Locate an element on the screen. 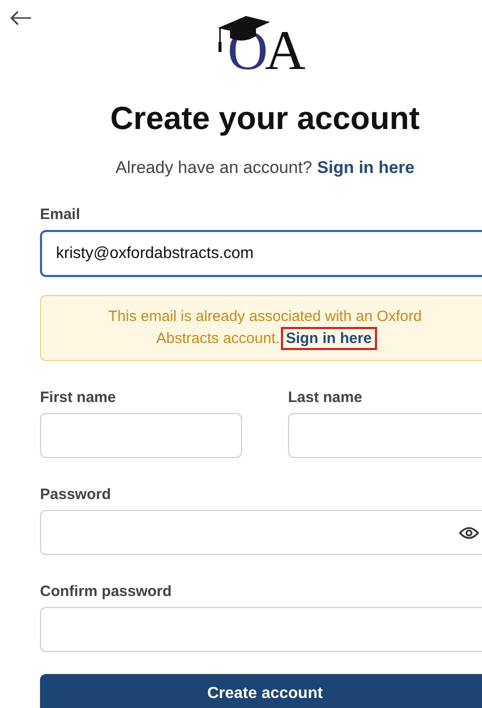  alert-message: This email is already associated with an Oxford Abstracts account. Sign in here is located at coordinates (265, 328).